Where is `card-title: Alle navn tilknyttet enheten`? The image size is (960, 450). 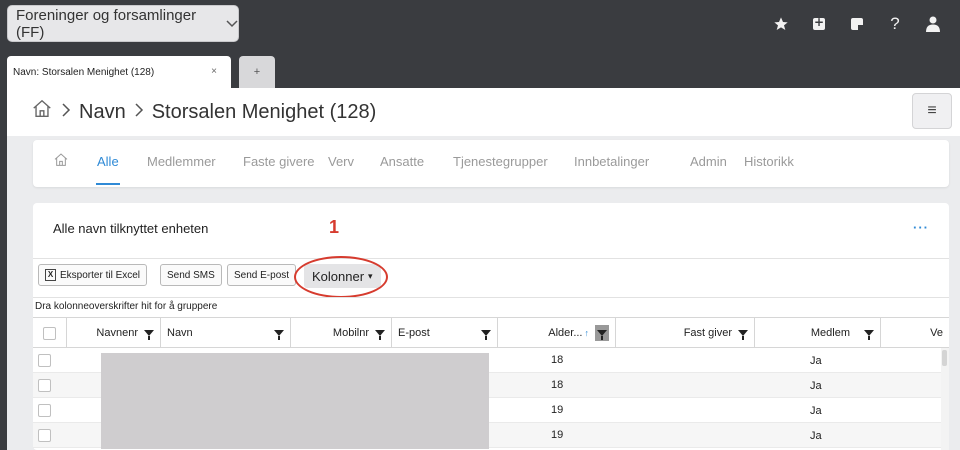 card-title: Alle navn tilknyttet enheten is located at coordinates (131, 228).